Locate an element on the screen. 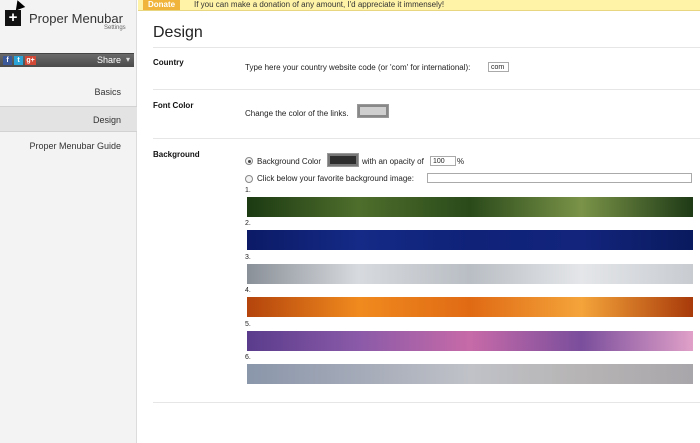  background-image-number: 3. is located at coordinates (248, 257).